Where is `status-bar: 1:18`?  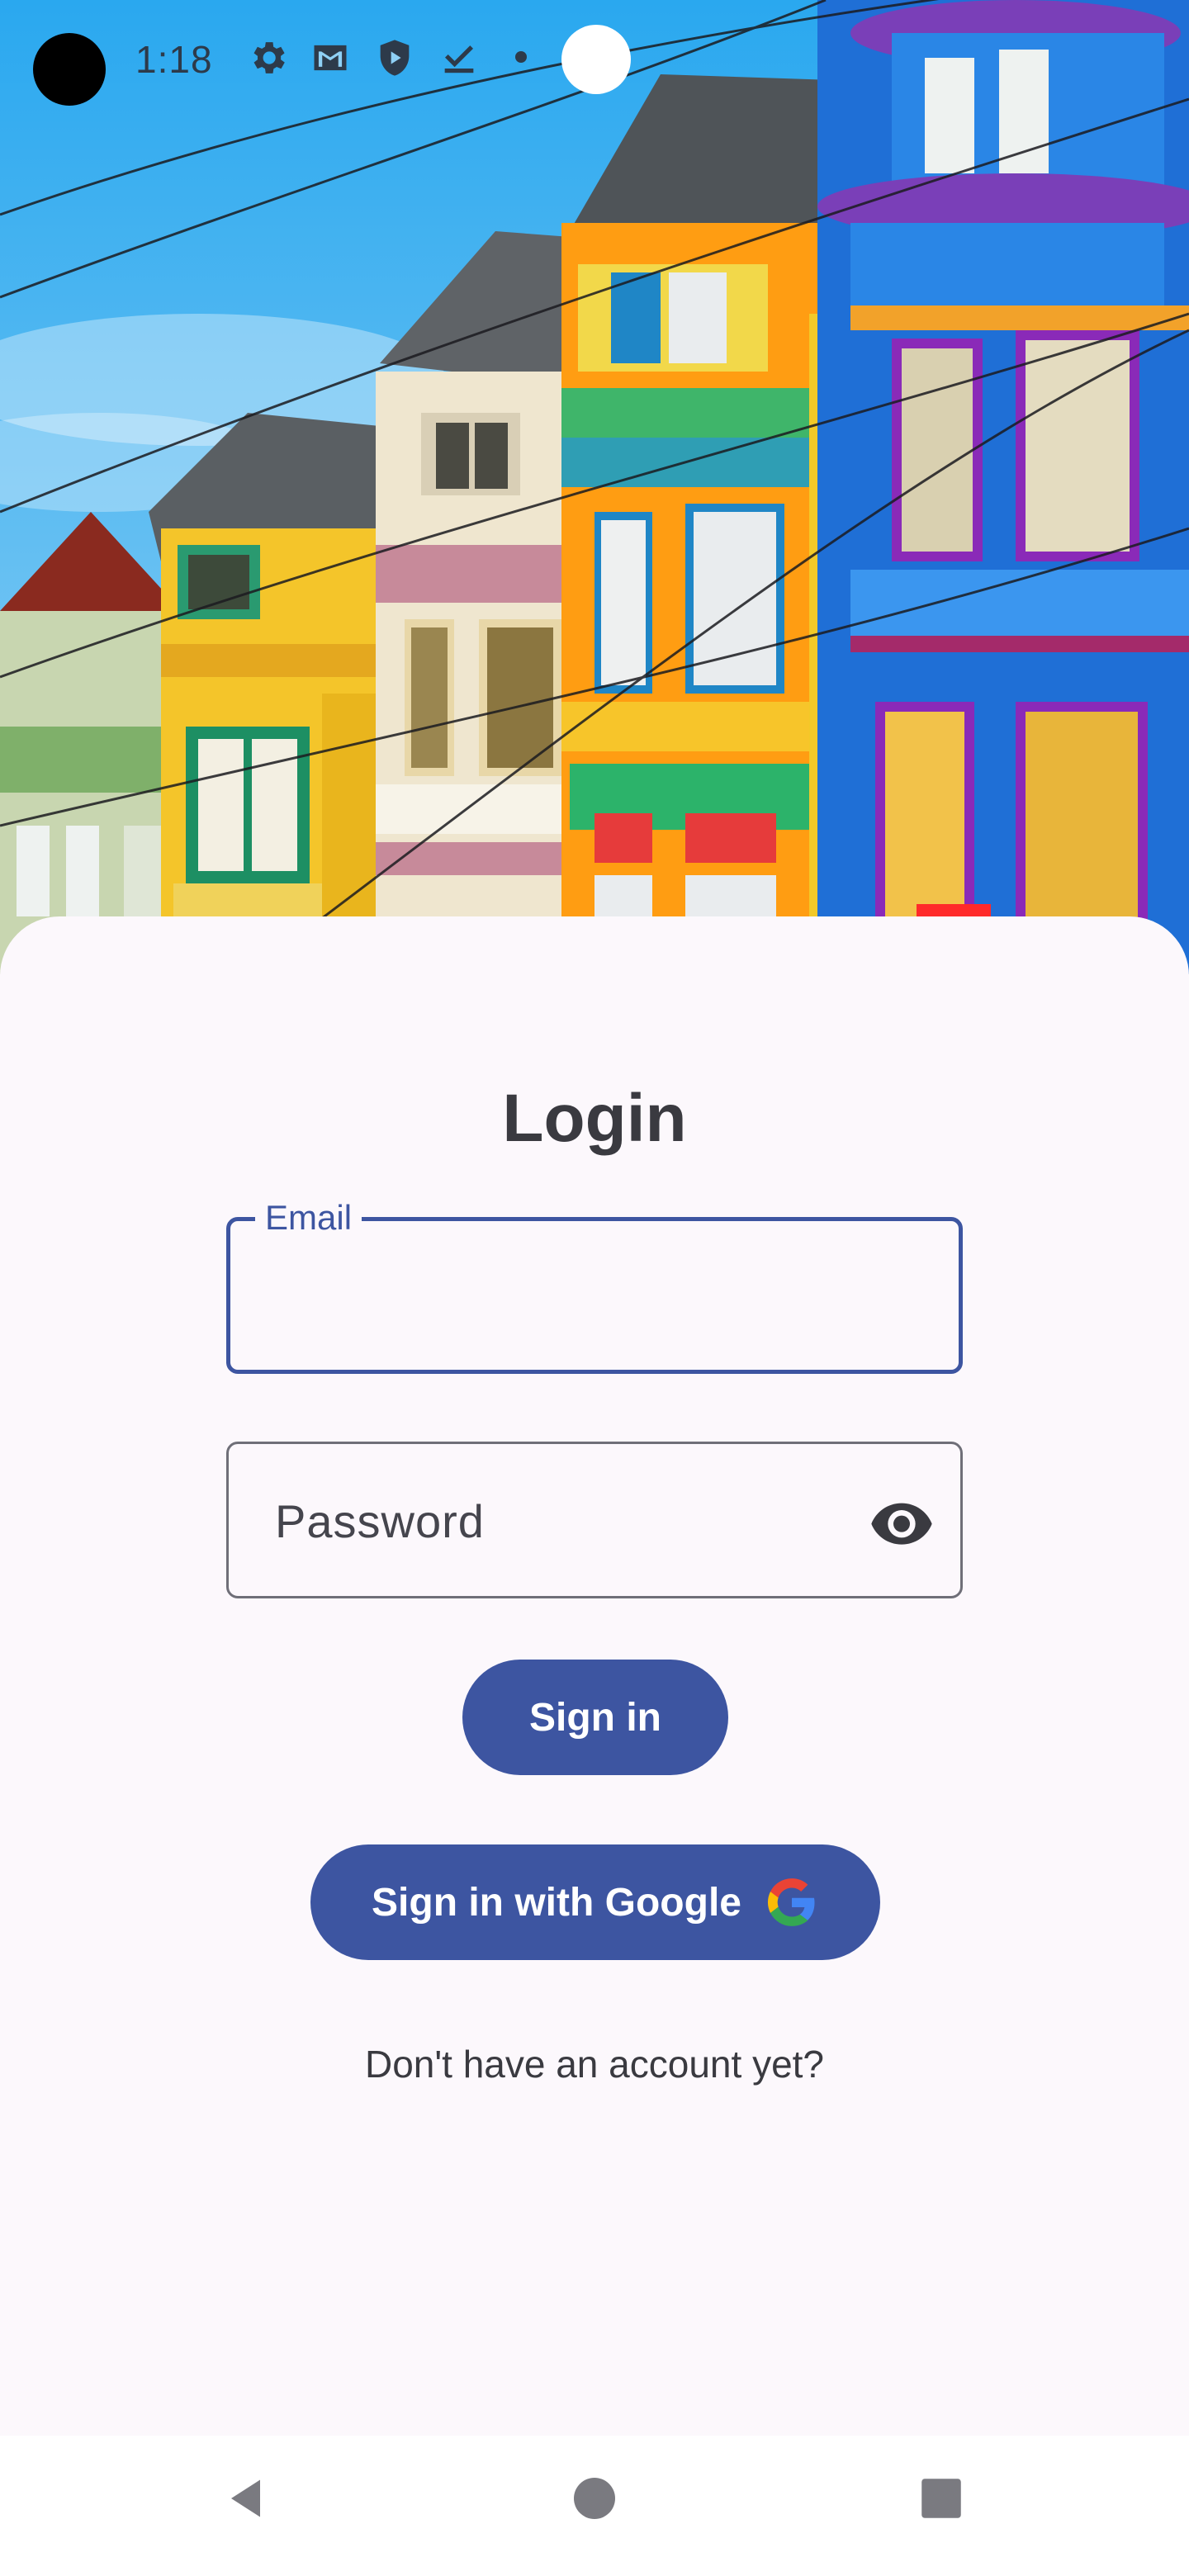 status-bar: 1:18 is located at coordinates (594, 62).